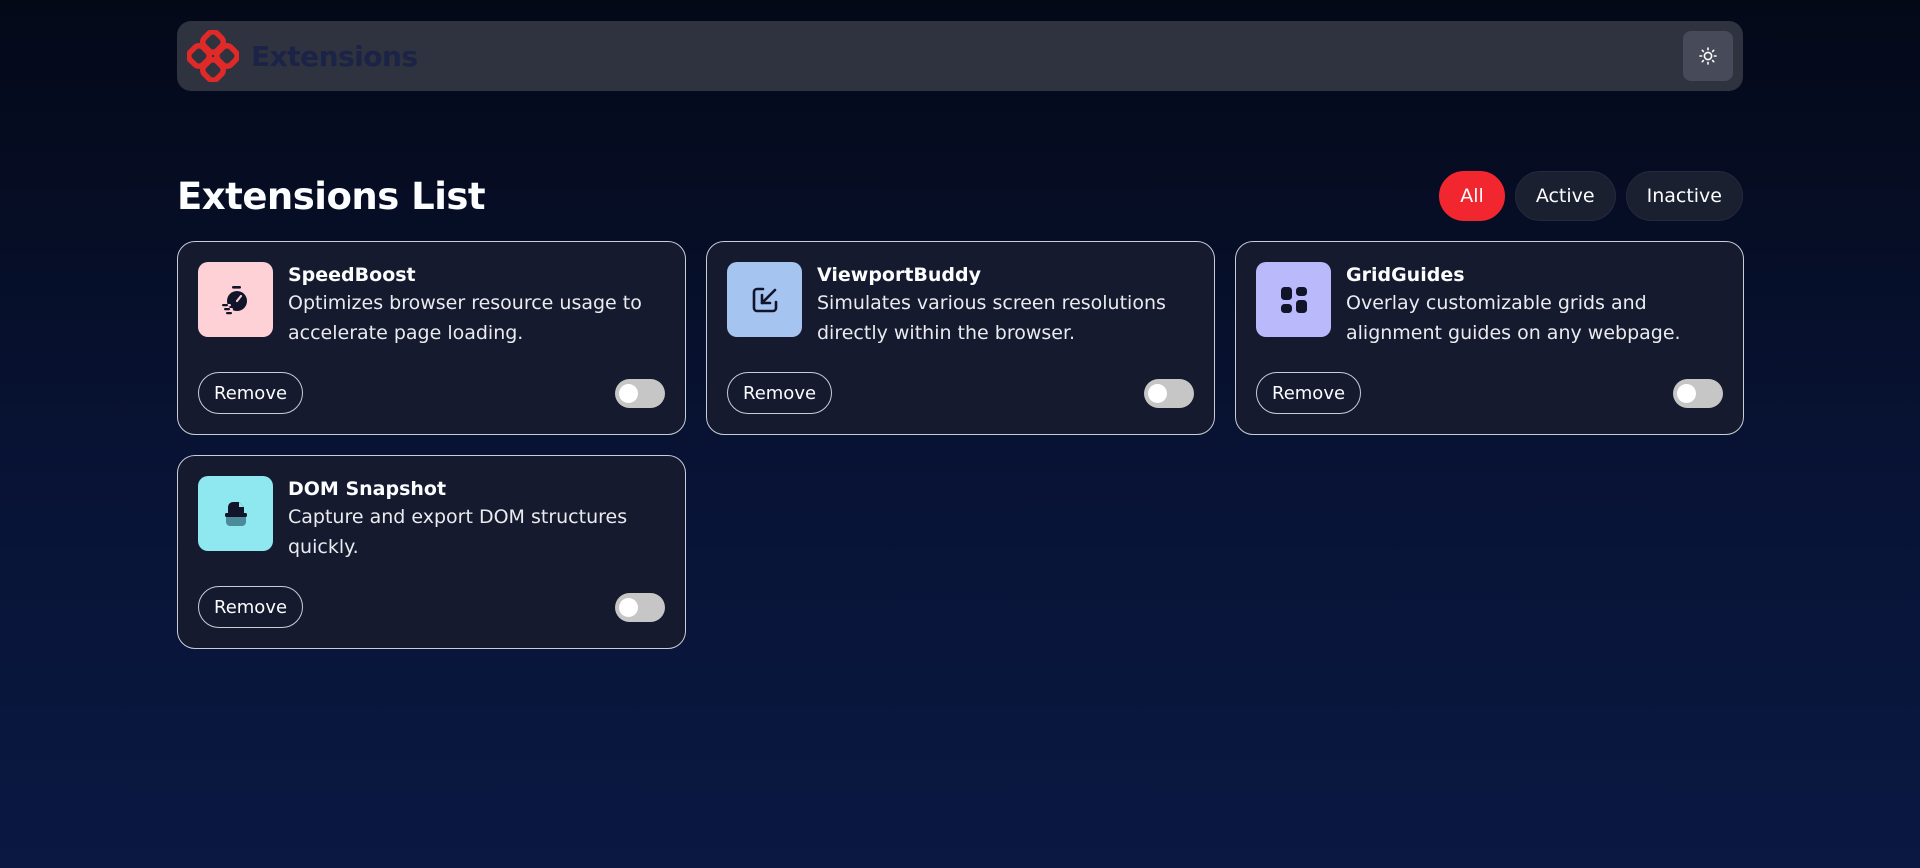  I want to click on filter-all-button: All, so click(1472, 196).